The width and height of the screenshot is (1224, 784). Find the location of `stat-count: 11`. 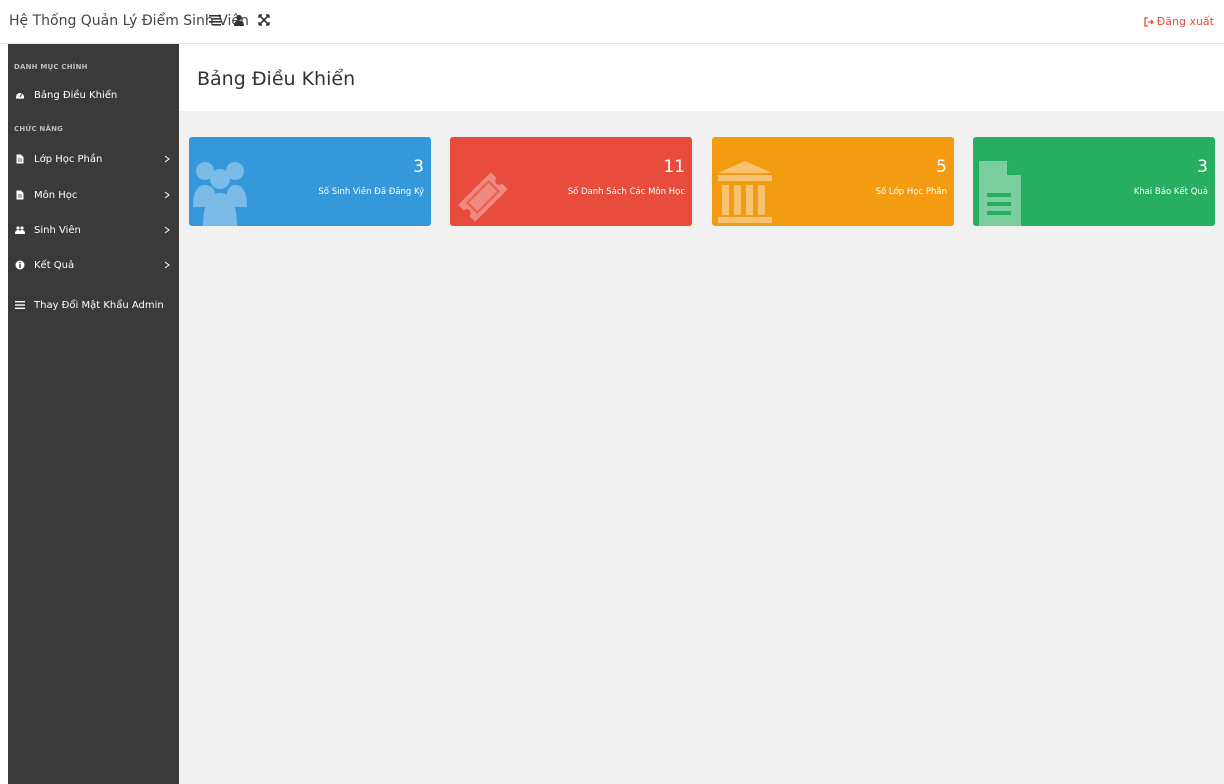

stat-count: 11 is located at coordinates (674, 167).